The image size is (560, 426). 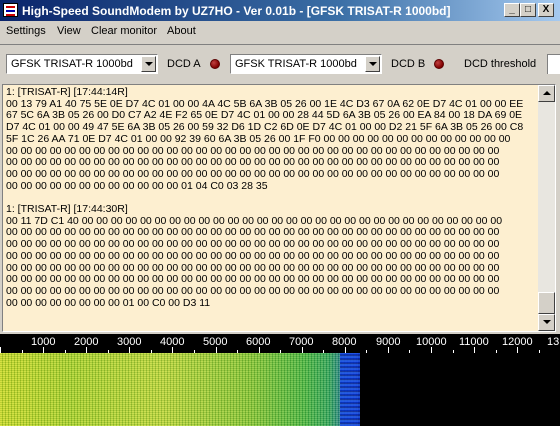 I want to click on frequency-tick-label: 13, so click(x=553, y=342).